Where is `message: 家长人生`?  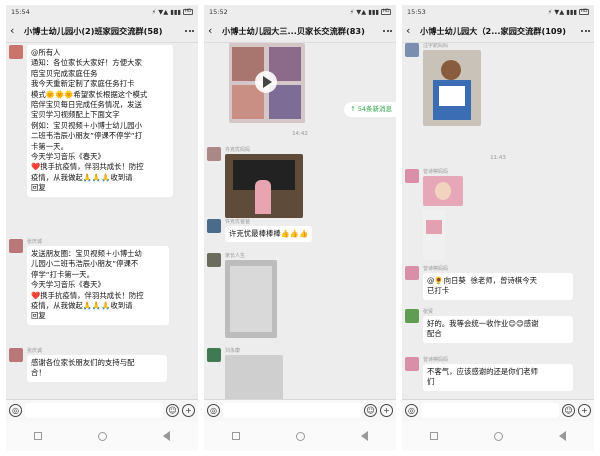 message: 家长人生 is located at coordinates (242, 295).